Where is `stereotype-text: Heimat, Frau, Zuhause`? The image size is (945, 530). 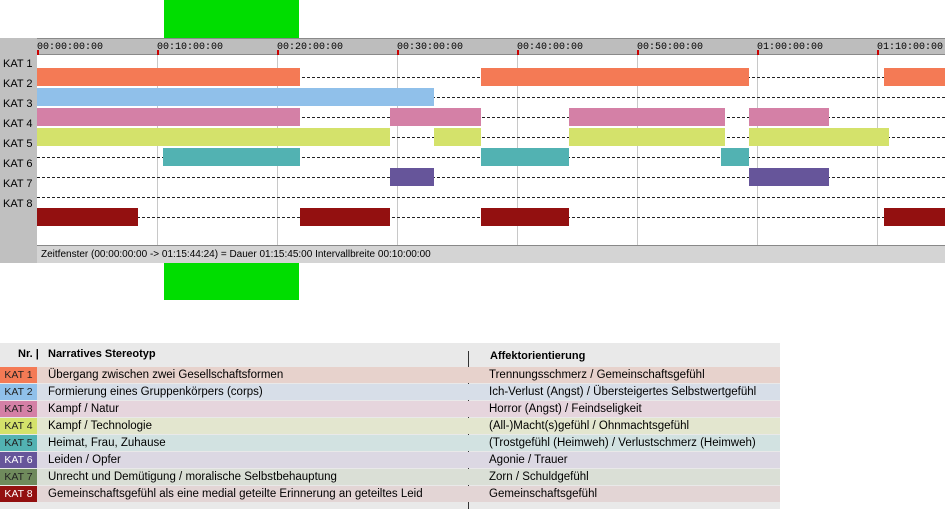
stereotype-text: Heimat, Frau, Zuhause is located at coordinates (107, 443).